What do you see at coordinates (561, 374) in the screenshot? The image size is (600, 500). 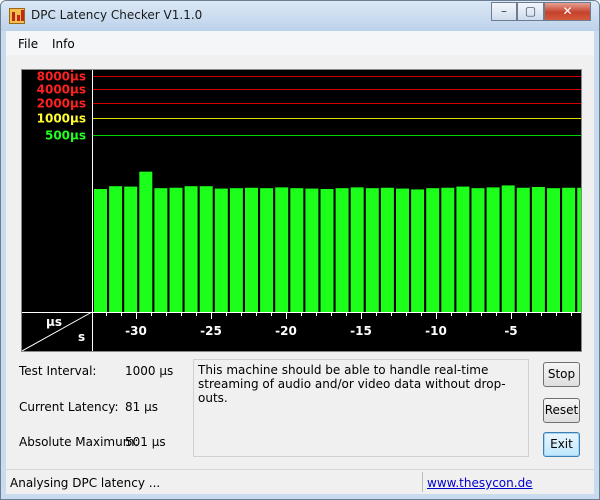 I see `stop-button: Stop` at bounding box center [561, 374].